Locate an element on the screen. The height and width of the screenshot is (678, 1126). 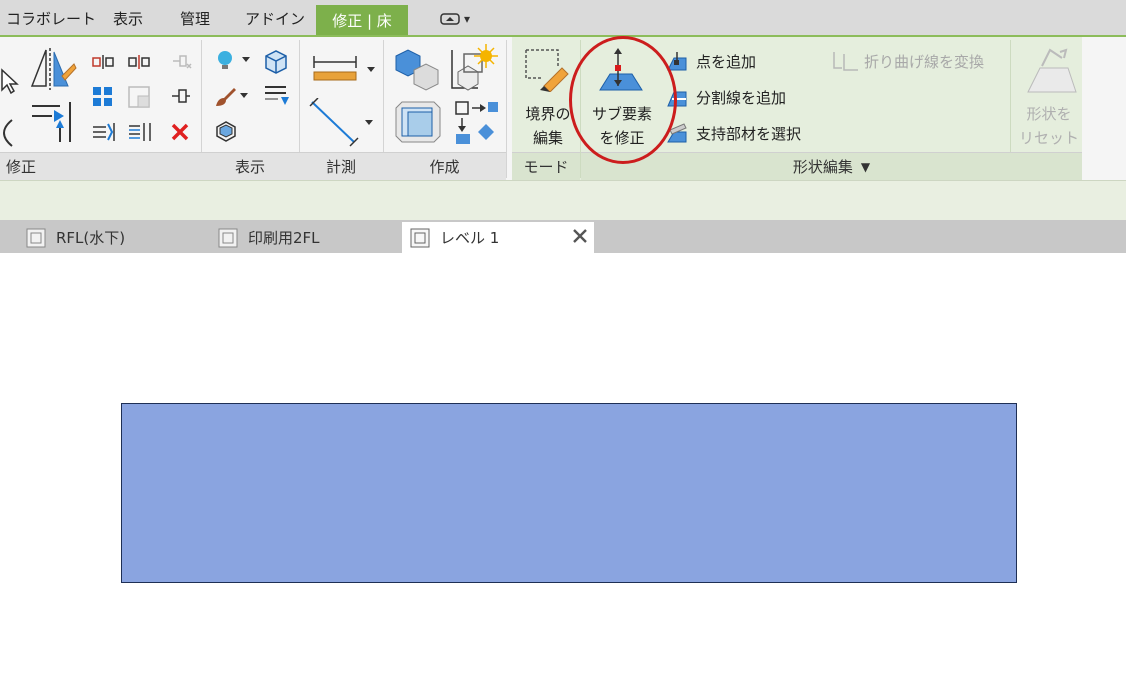
panel-title-measure: 計測 is located at coordinates (341, 166).